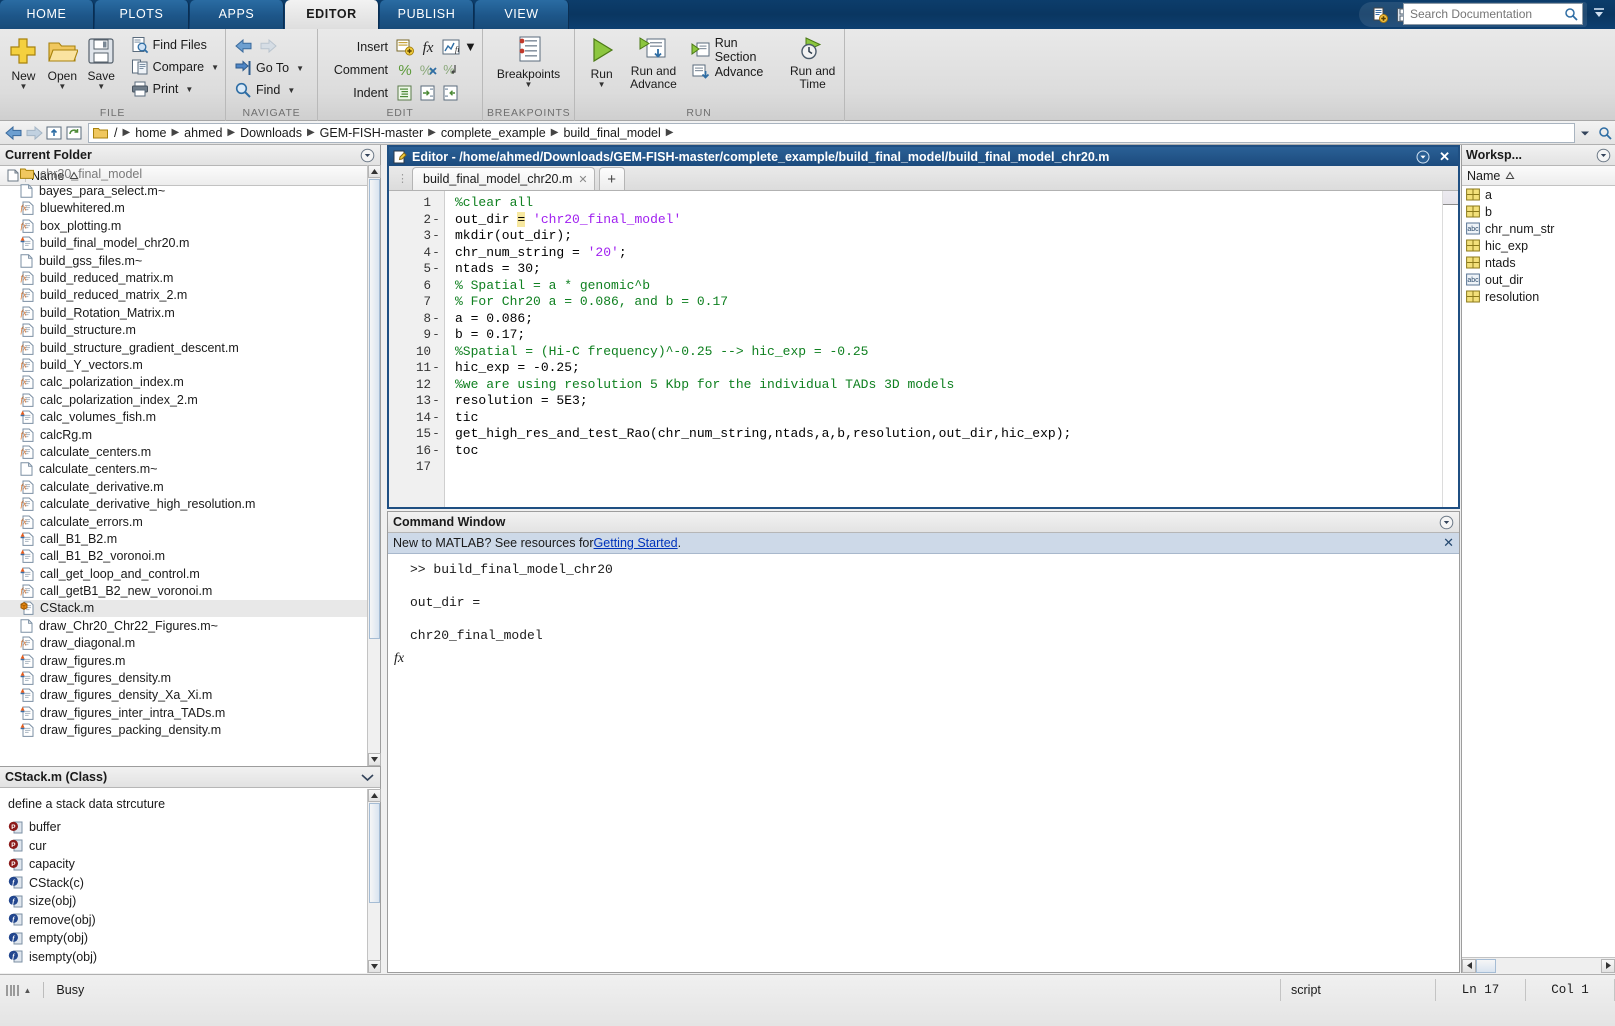 This screenshot has width=1615, height=1026. Describe the element at coordinates (416, 319) in the screenshot. I see `editor-line-number: 8-` at that location.